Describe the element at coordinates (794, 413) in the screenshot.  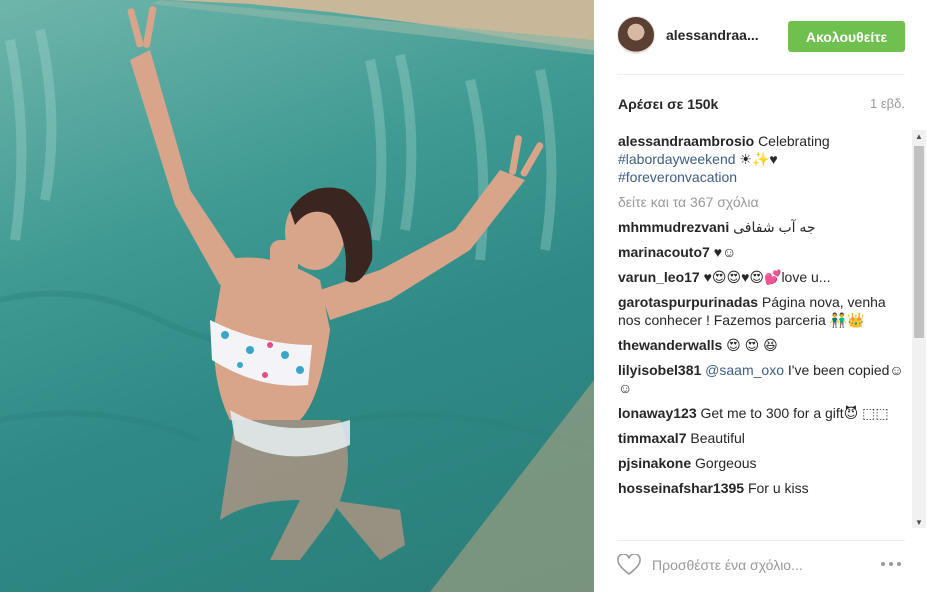
I see `comment-text: Get me to 300 for a gift😈 ⬚⬚` at that location.